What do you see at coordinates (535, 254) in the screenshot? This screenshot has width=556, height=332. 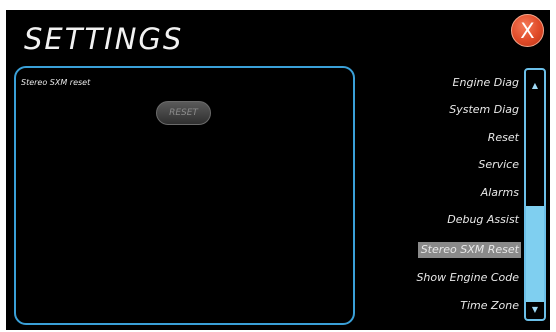 I see `scroll-thumb` at bounding box center [535, 254].